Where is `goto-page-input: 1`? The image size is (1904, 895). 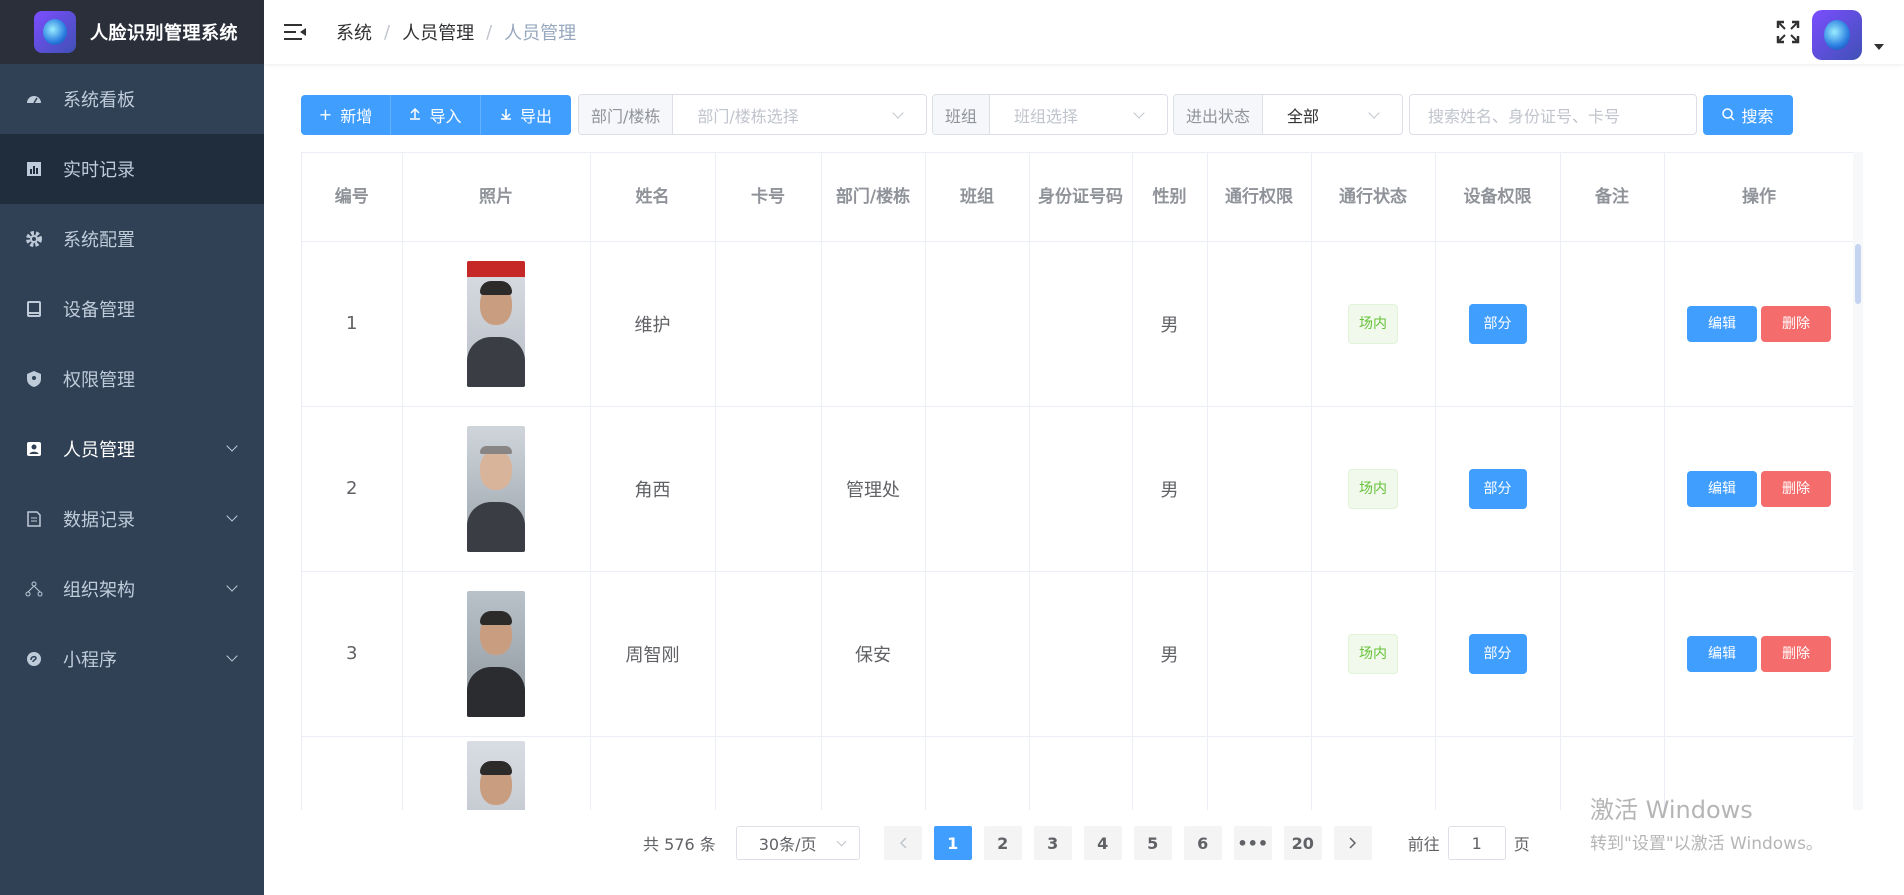
goto-page-input: 1 is located at coordinates (1476, 843).